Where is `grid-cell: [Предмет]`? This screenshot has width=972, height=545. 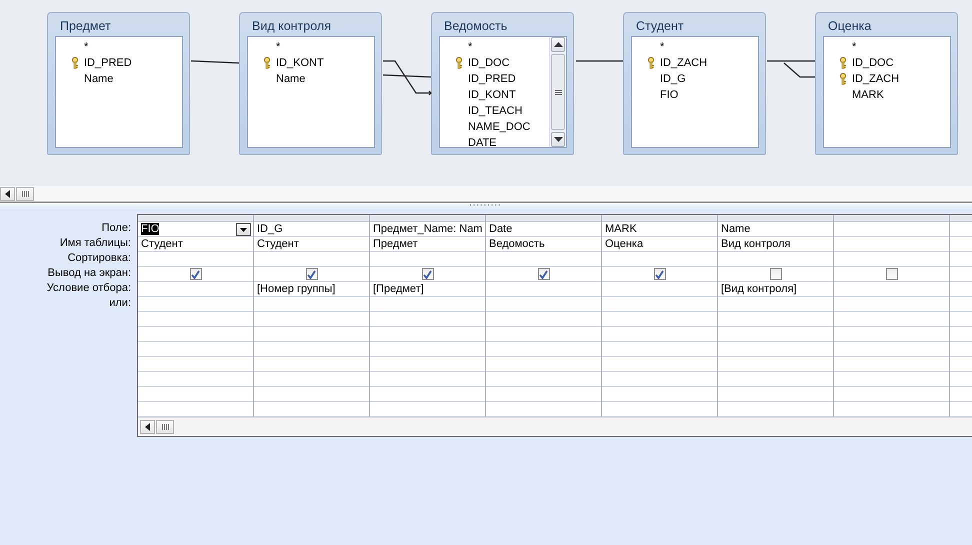 grid-cell: [Предмет] is located at coordinates (427, 289).